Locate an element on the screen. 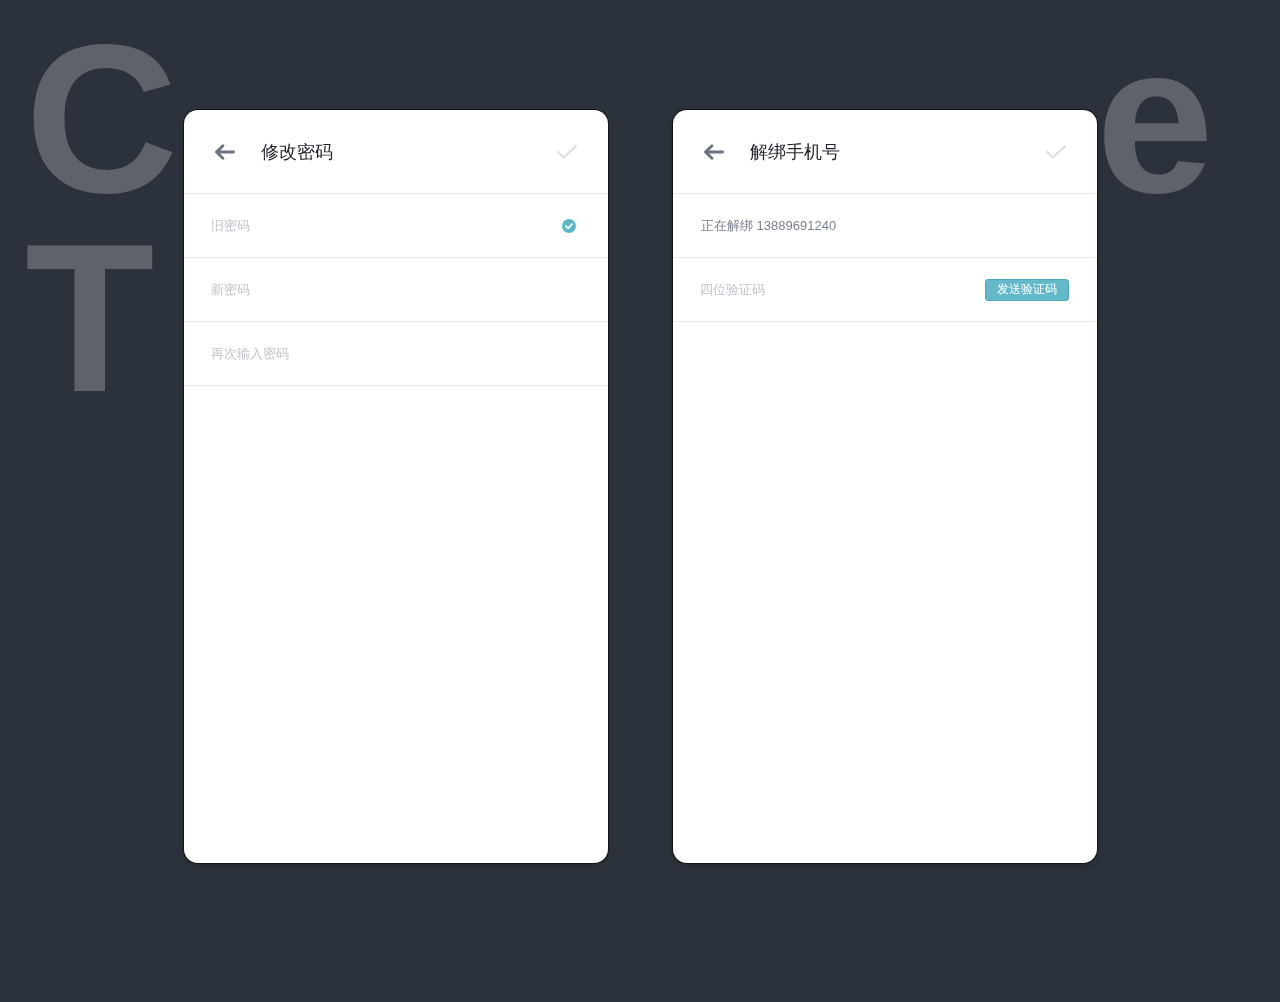 The width and height of the screenshot is (1280, 1002). input-field: 四位验证码 is located at coordinates (842, 289).